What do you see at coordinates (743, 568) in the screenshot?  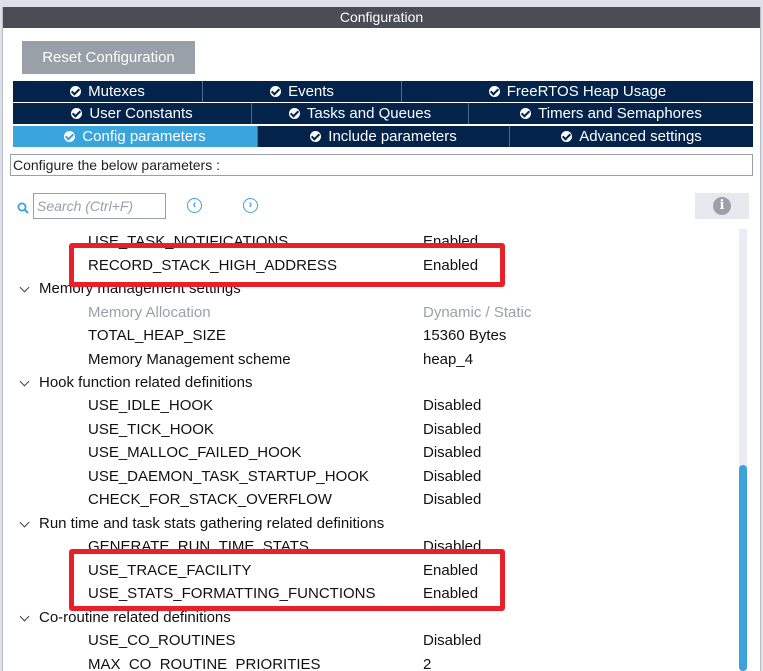 I see `scrollbar-thumb` at bounding box center [743, 568].